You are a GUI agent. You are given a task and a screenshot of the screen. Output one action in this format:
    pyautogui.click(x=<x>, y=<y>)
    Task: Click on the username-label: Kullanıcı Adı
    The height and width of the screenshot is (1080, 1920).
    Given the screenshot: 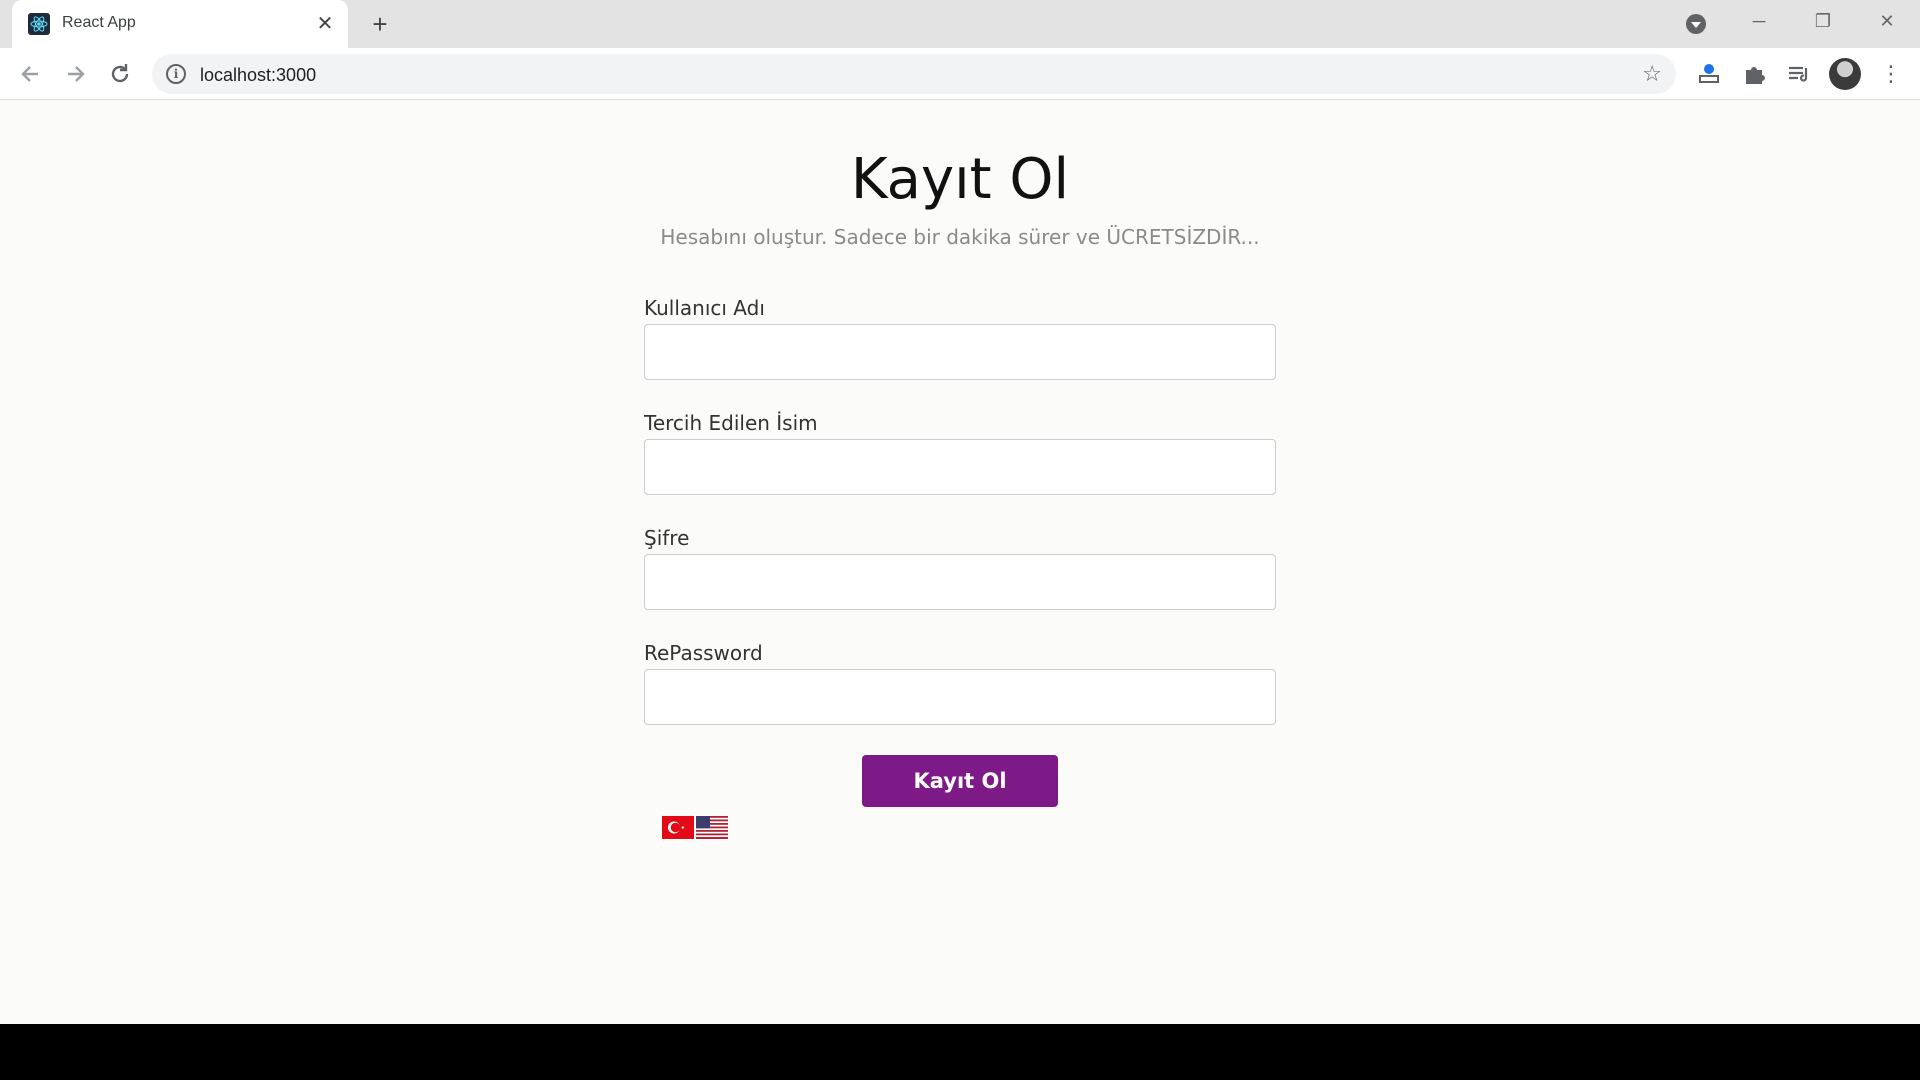 What is the action you would take?
    pyautogui.click(x=704, y=308)
    